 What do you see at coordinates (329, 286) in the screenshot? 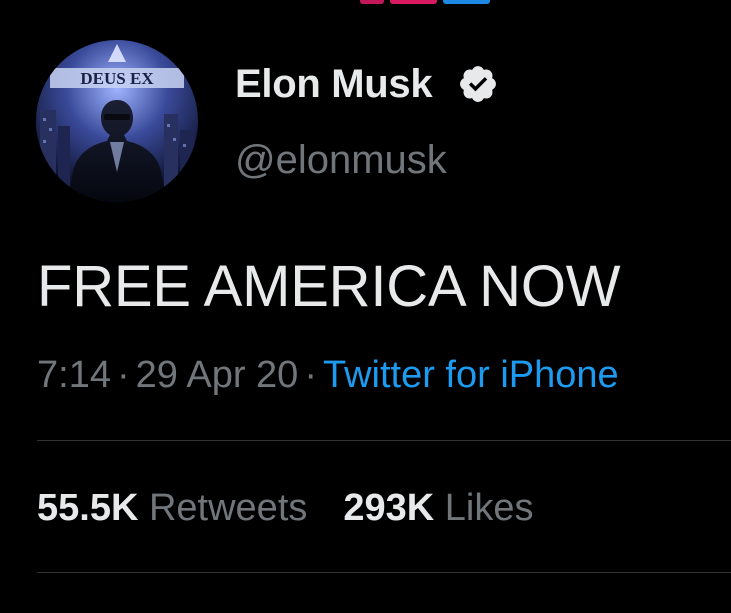
I see `tweet-text: FREE AMERICA NOW` at bounding box center [329, 286].